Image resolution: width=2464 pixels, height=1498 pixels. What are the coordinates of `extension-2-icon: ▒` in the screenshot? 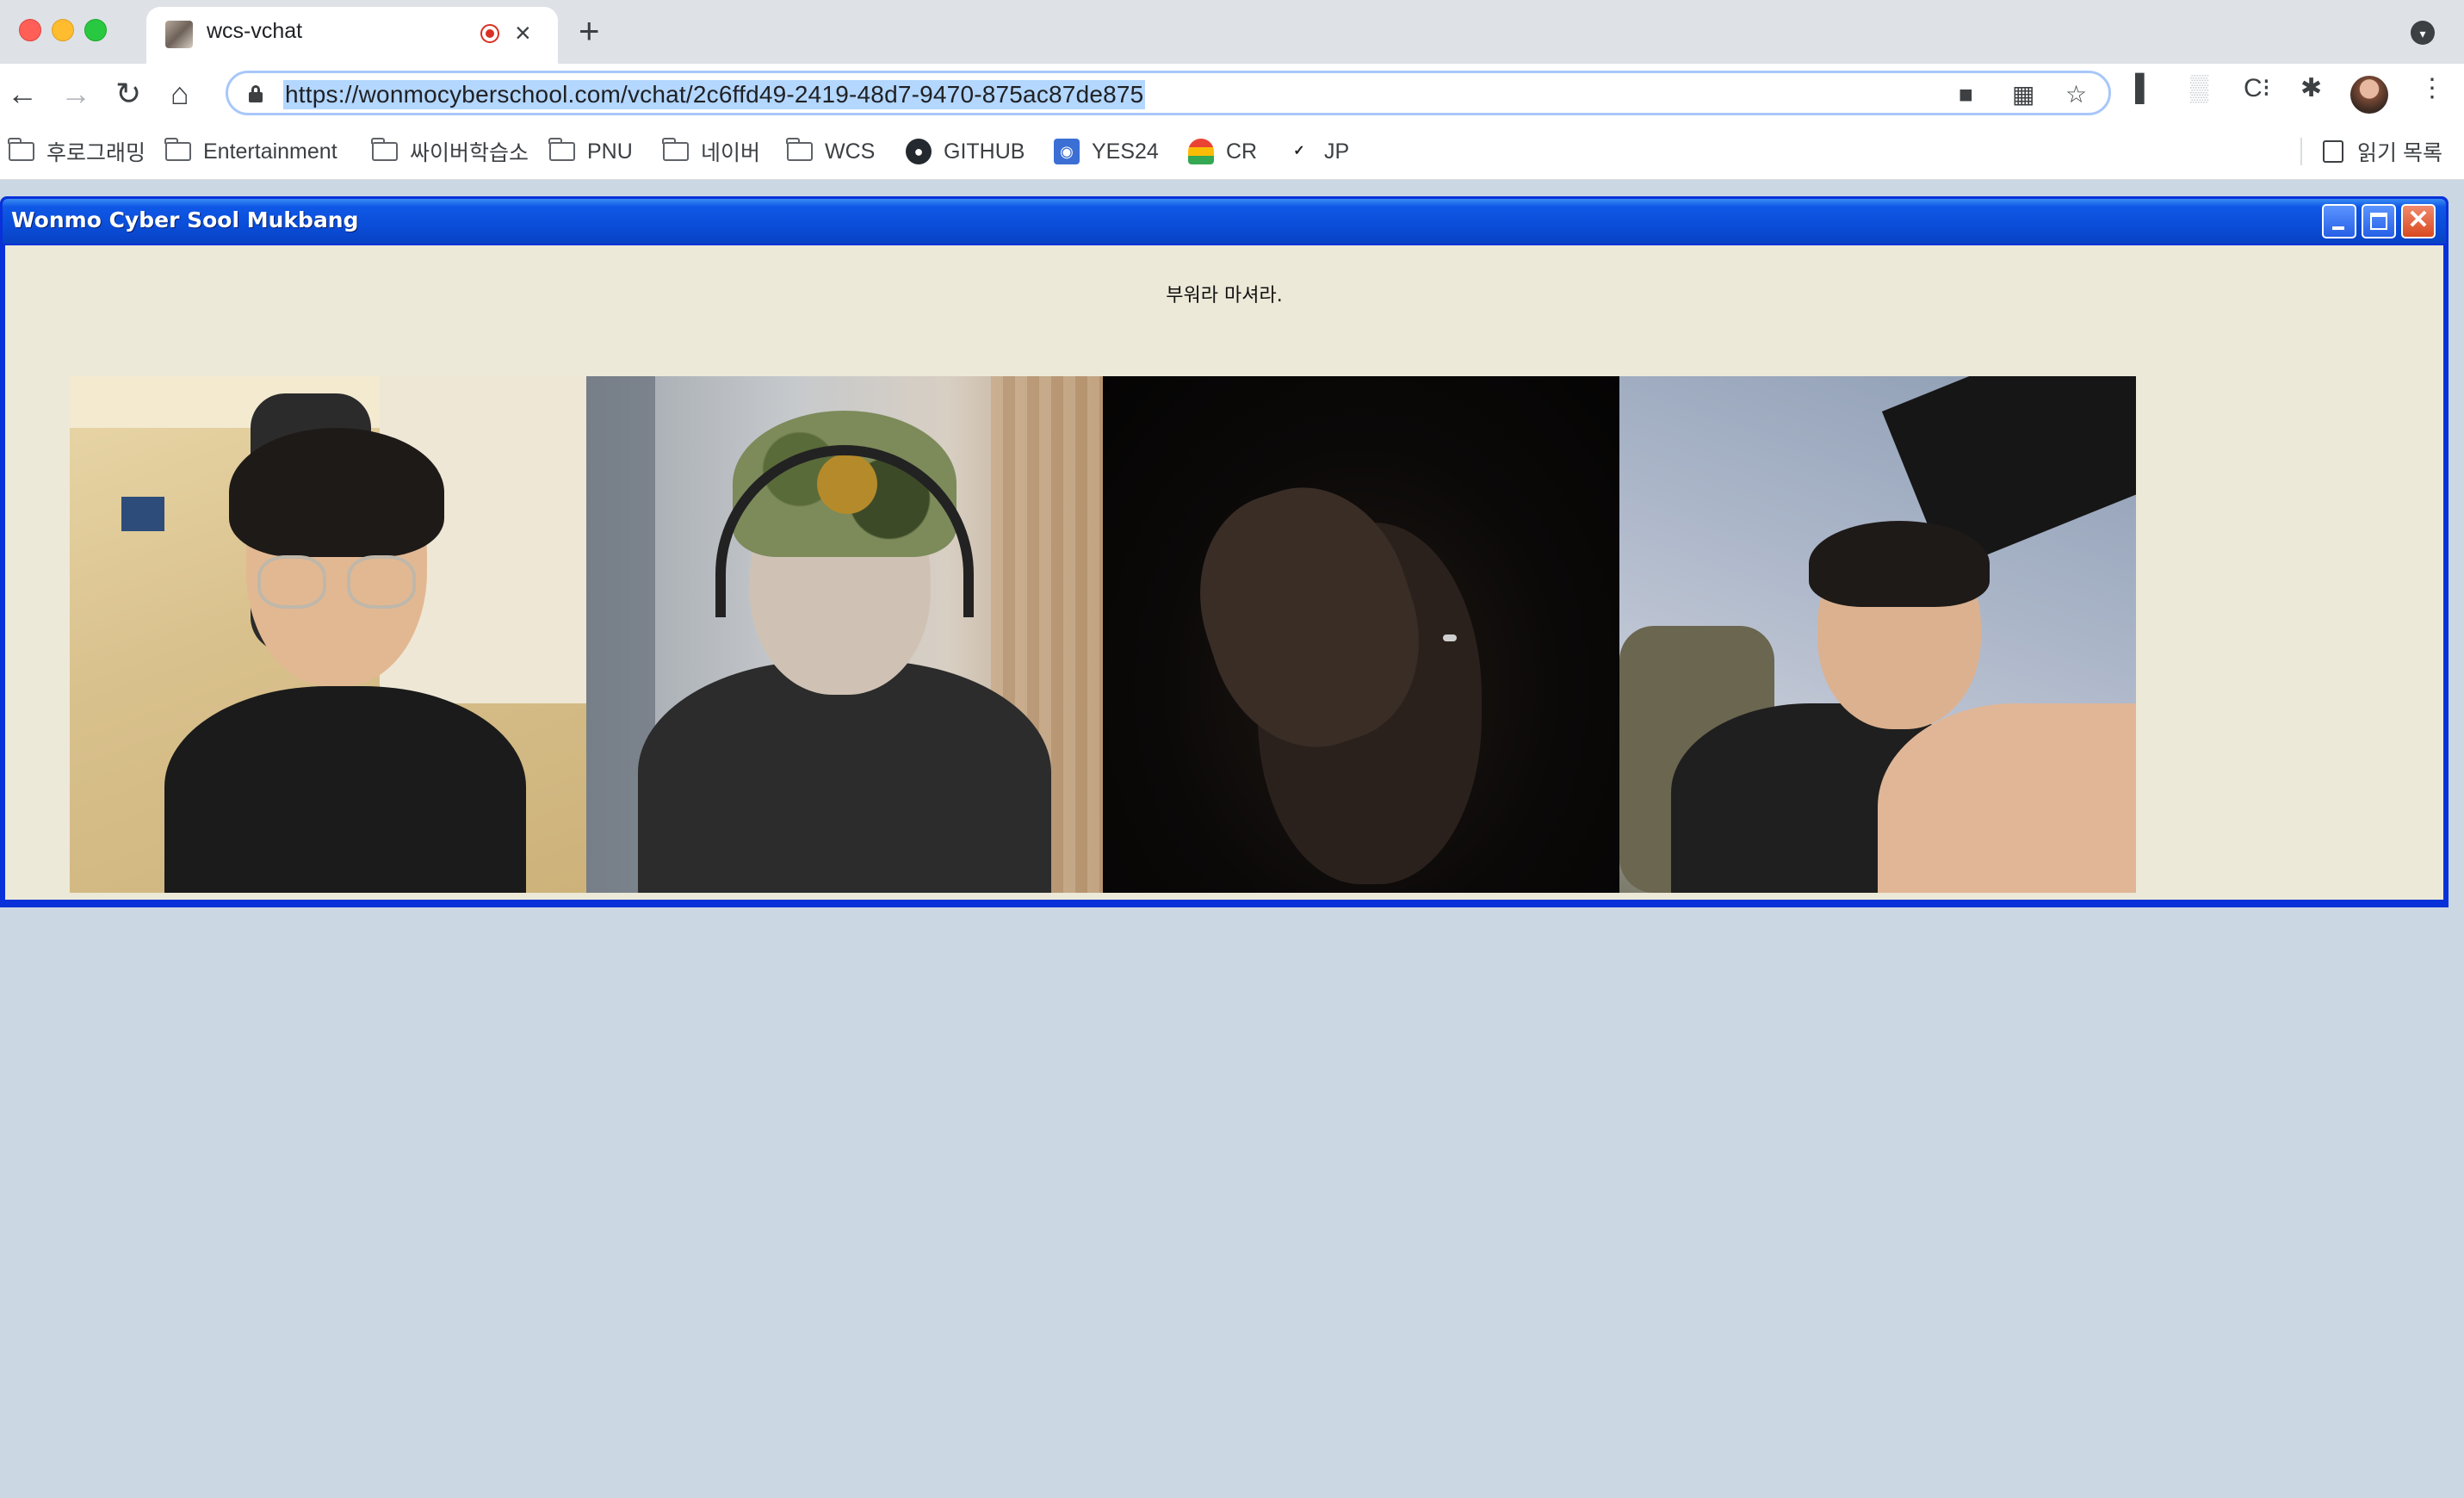 It's located at (2199, 88).